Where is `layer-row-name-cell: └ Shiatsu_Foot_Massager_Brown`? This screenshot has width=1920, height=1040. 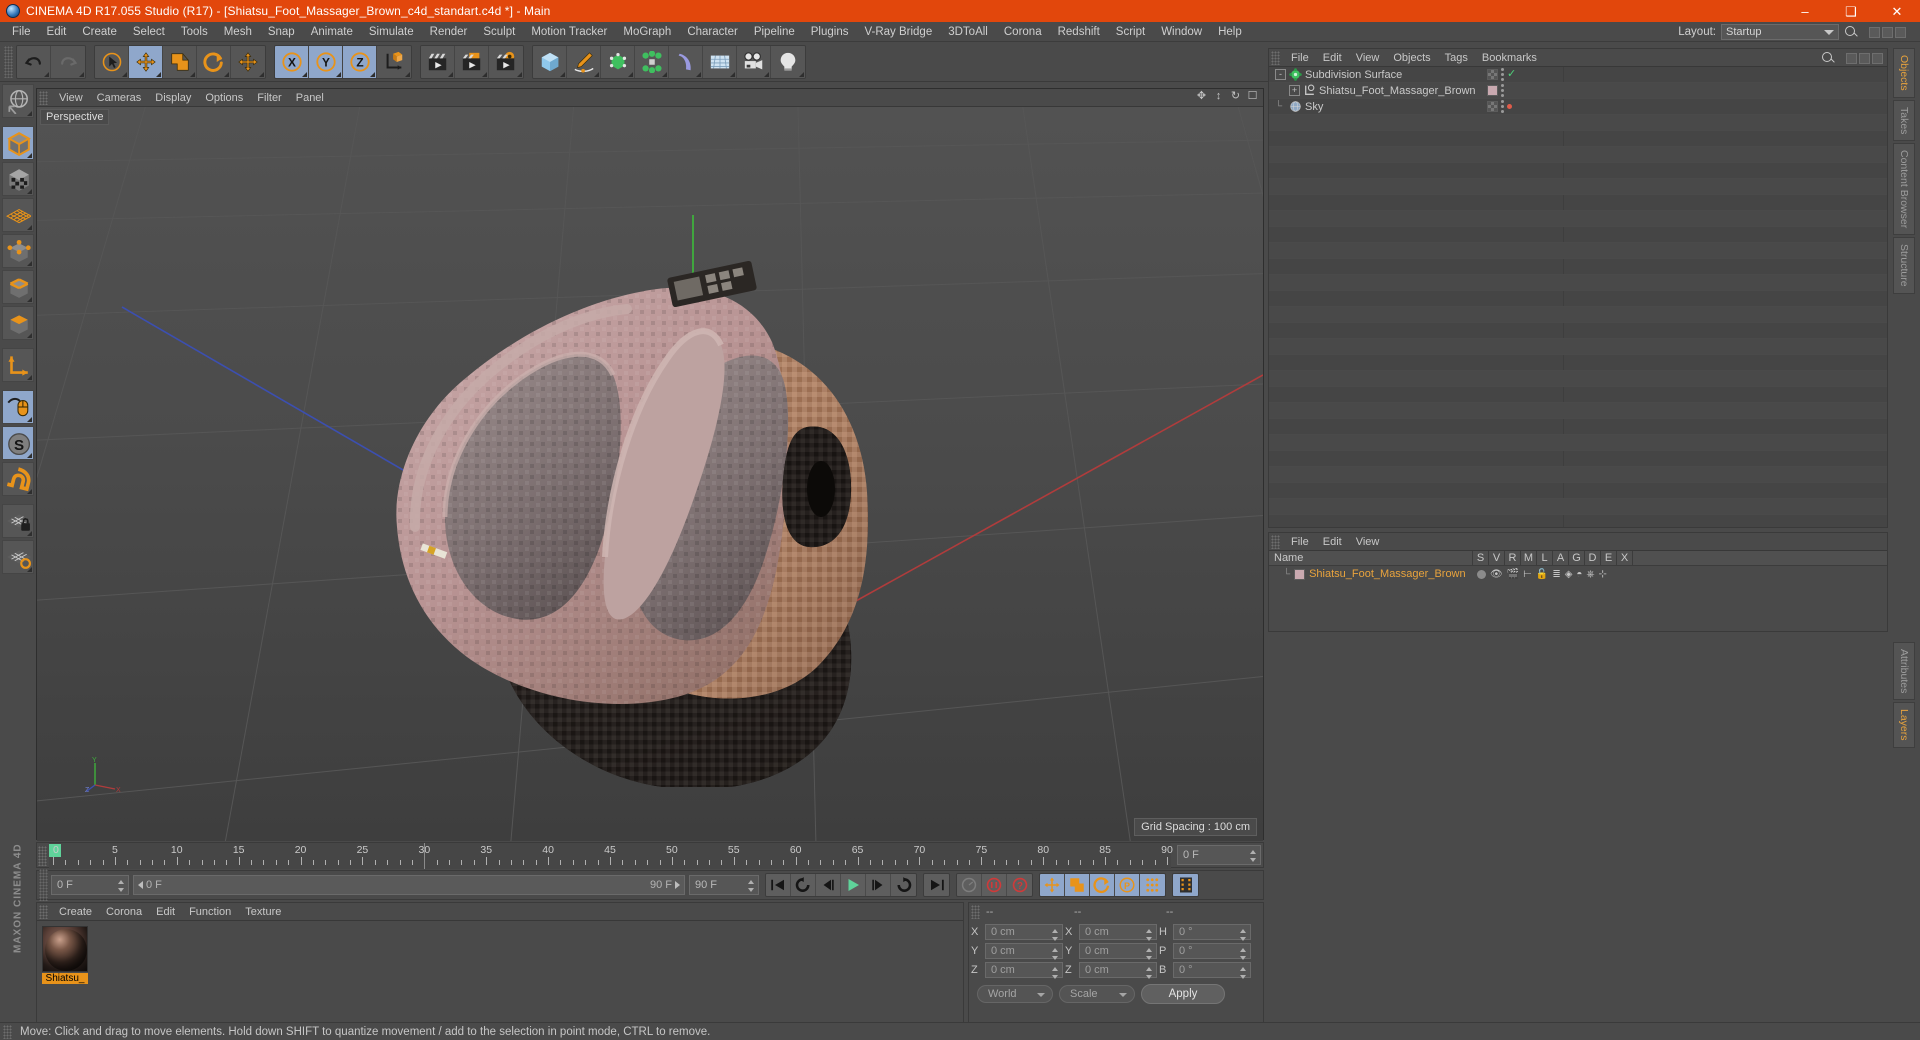 layer-row-name-cell: └ Shiatsu_Foot_Massager_Brown is located at coordinates (1371, 574).